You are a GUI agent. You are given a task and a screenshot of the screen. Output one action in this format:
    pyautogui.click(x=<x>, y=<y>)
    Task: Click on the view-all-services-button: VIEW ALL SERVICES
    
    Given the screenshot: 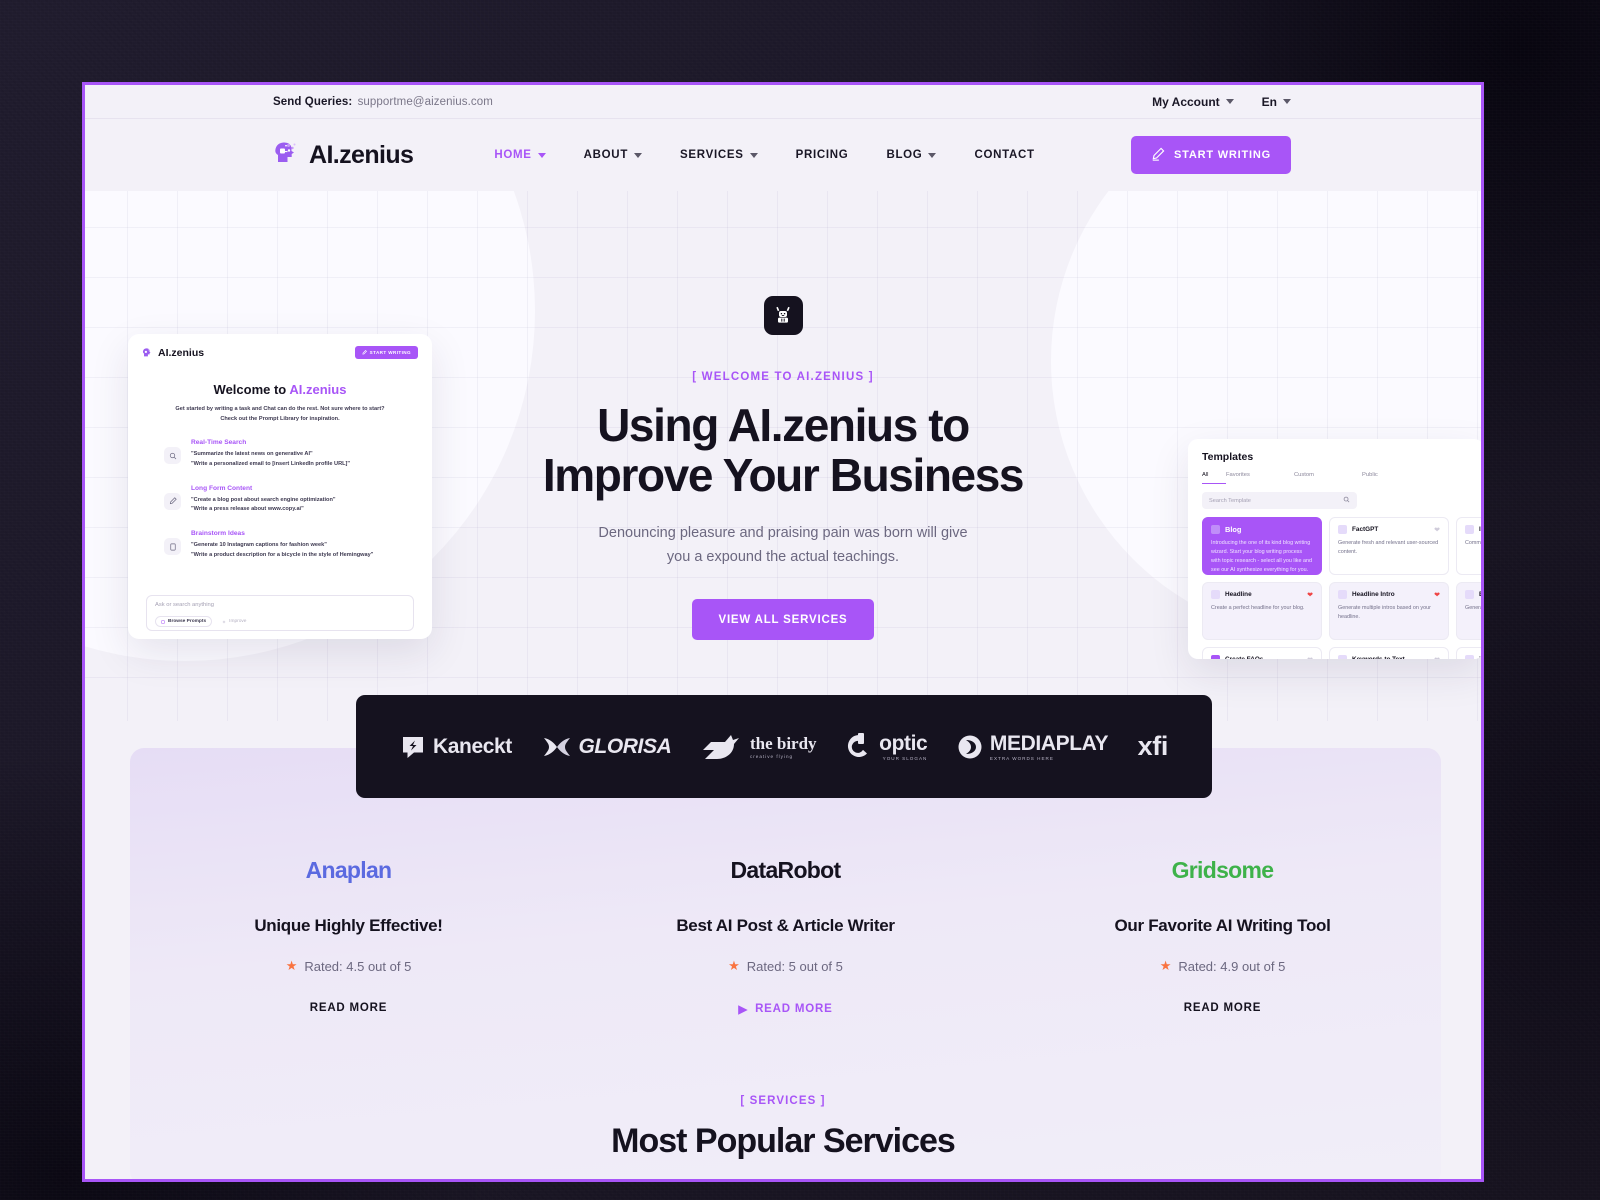 What is the action you would take?
    pyautogui.click(x=783, y=620)
    